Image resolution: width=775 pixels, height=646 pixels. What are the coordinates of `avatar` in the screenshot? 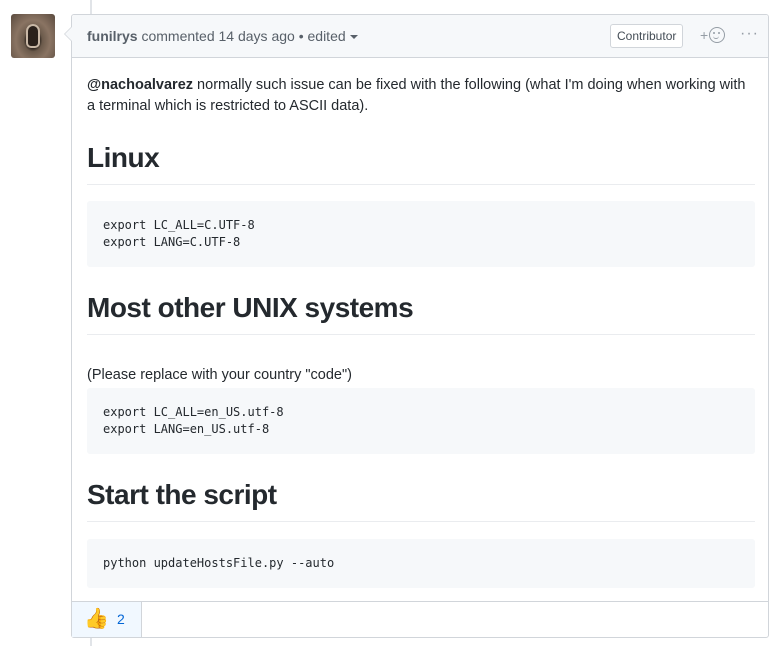 It's located at (33, 36).